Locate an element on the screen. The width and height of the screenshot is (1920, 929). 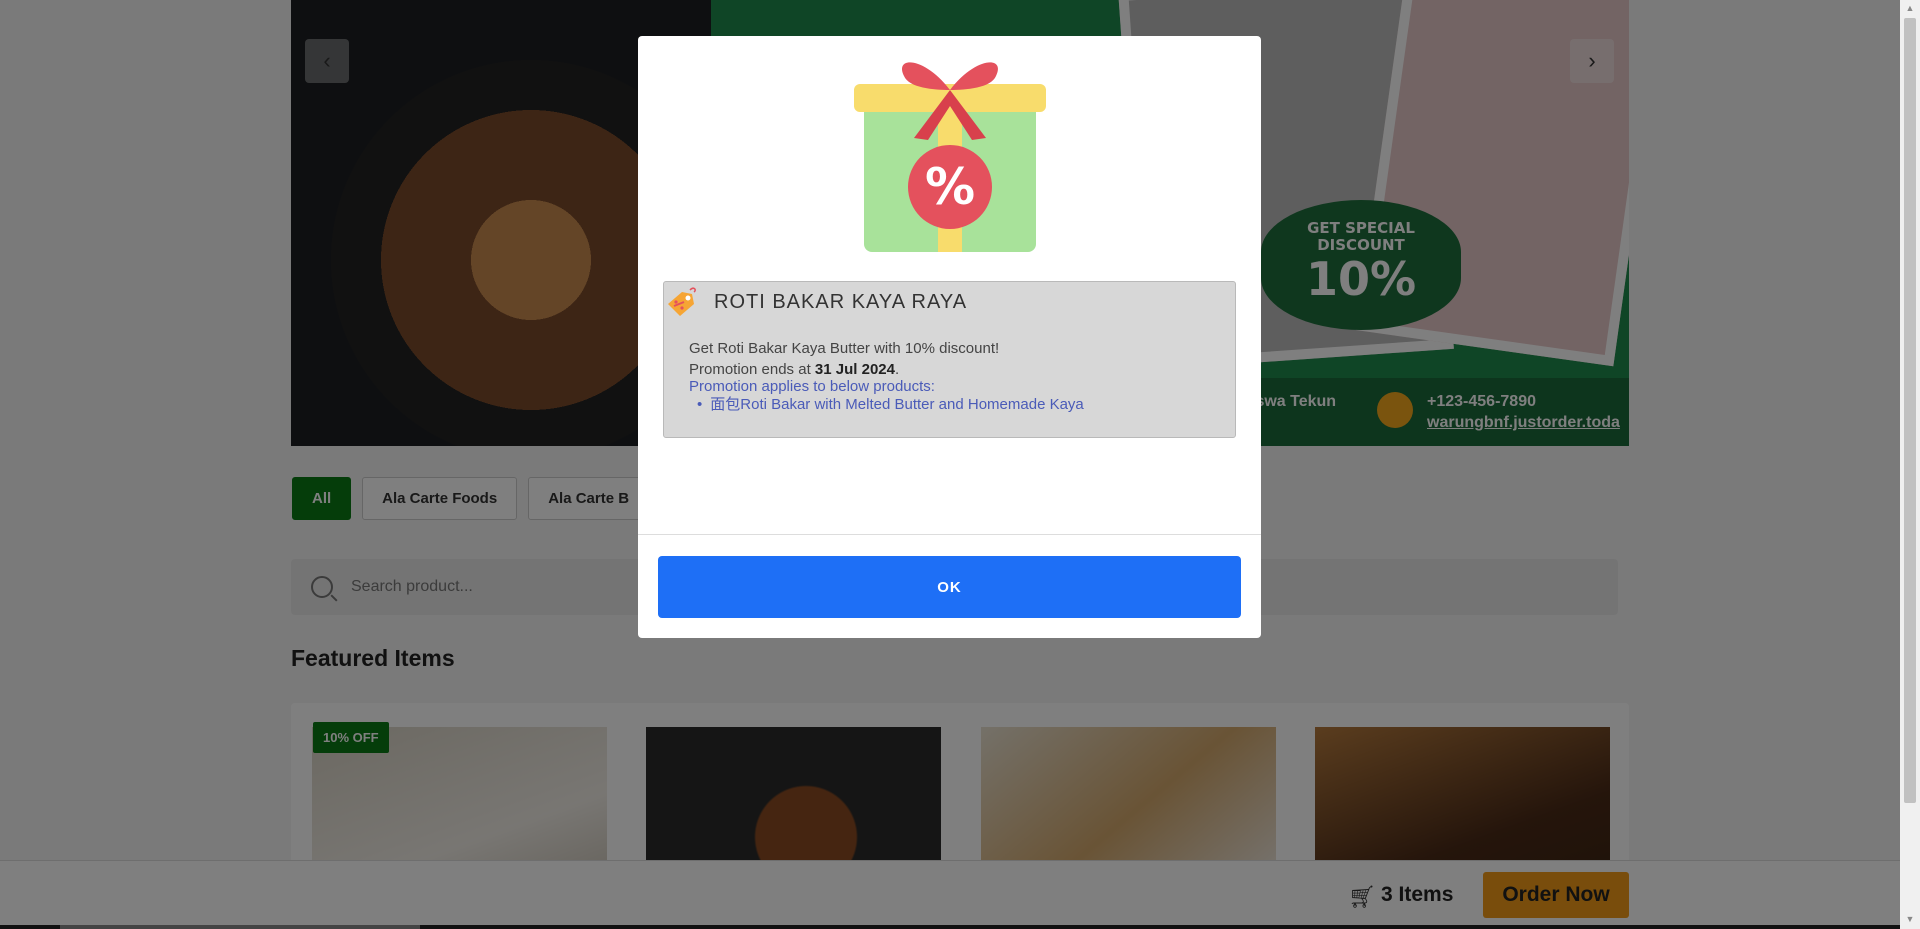
ok-button: OK is located at coordinates (949, 587).